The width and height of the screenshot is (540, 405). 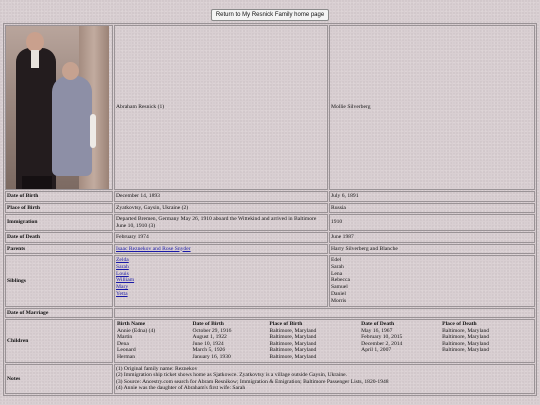 I want to click on child-death: May 16, 1967, so click(x=377, y=330).